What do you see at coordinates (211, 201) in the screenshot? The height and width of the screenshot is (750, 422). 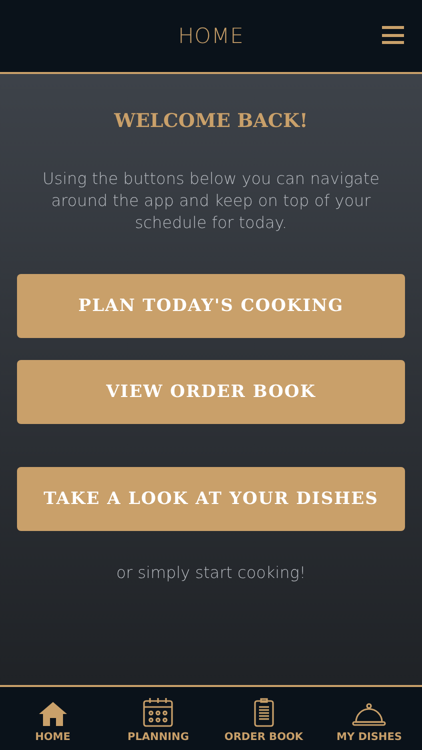 I see `welcome-text: Using the buttons below you can navigate around the app and keep on top of your schedule for today.` at bounding box center [211, 201].